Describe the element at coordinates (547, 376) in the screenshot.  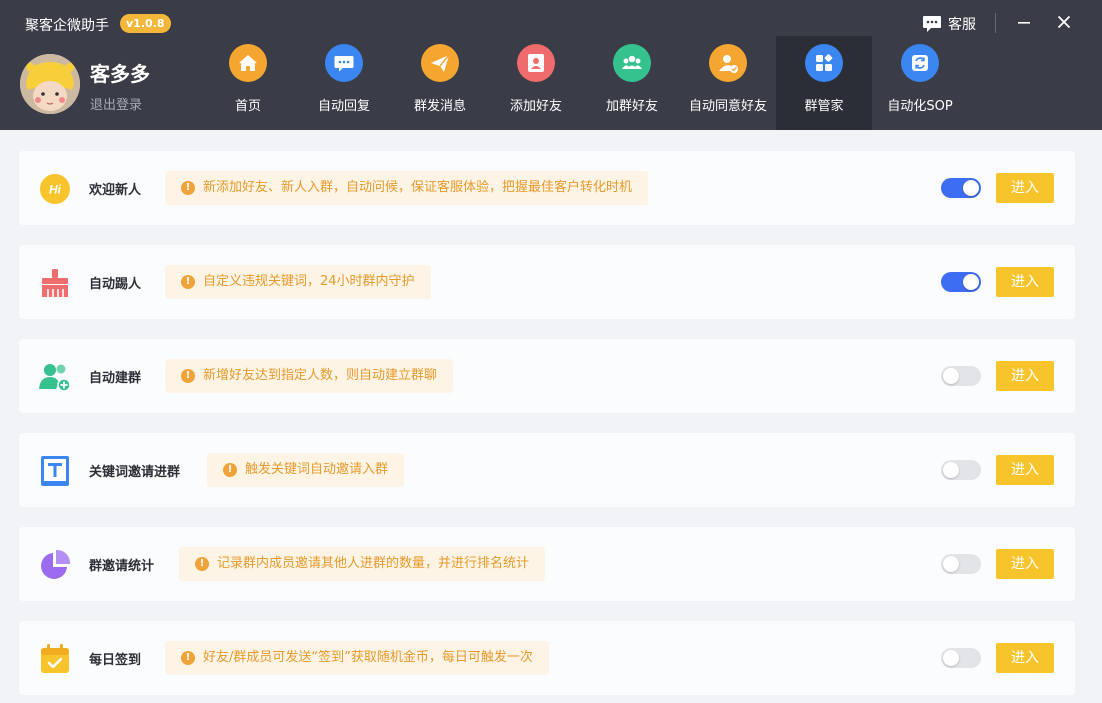
I see `feature-card-auto-create-group: 自动建群 ! 新增好友达到指定人数，则自动建立群聊 进入` at that location.